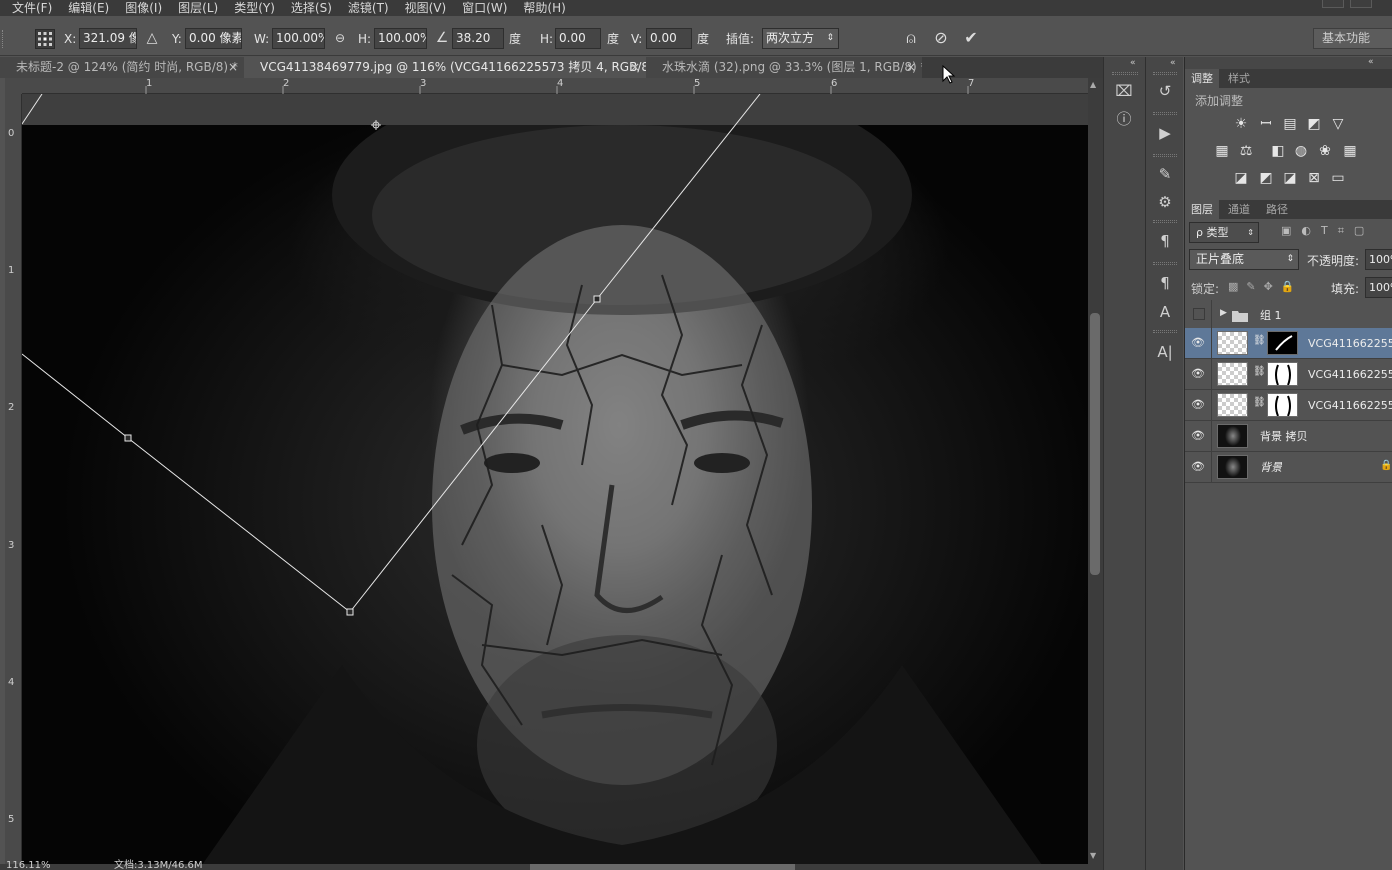 Image resolution: width=1392 pixels, height=870 pixels. I want to click on scroll-down-icon: ▼, so click(1093, 855).